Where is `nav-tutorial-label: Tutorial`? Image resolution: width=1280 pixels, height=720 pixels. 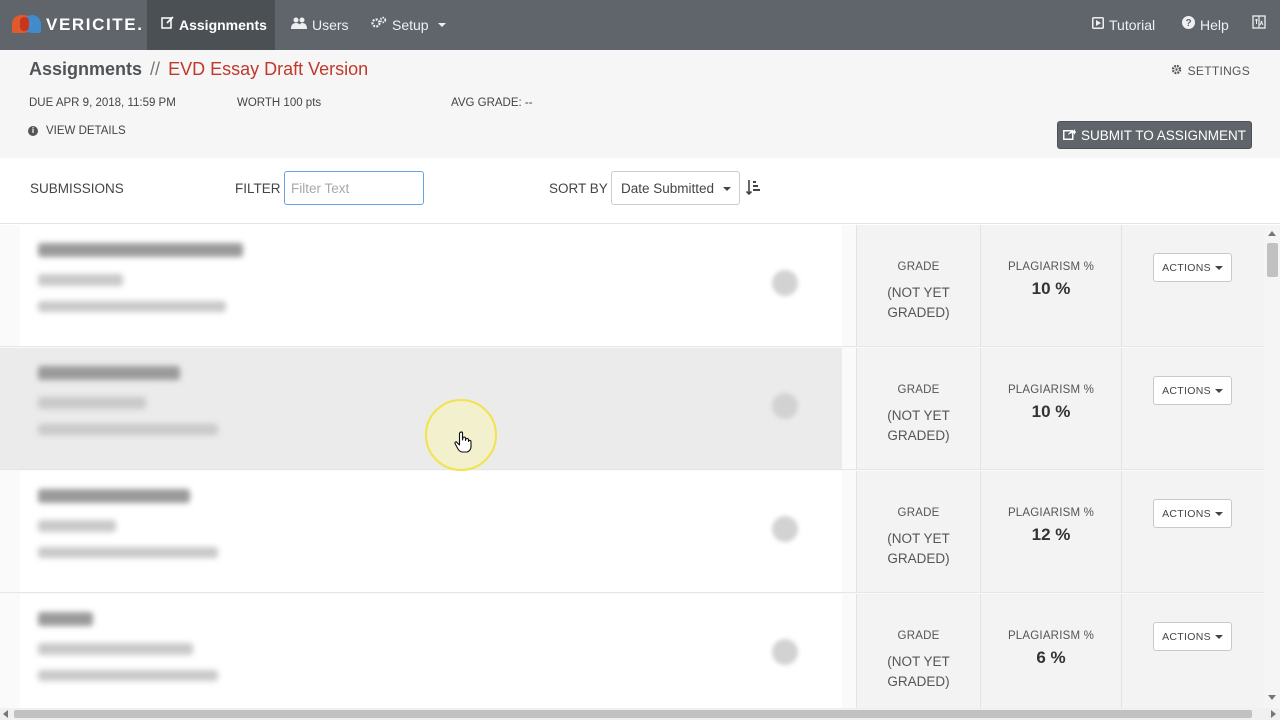
nav-tutorial-label: Tutorial is located at coordinates (1132, 25).